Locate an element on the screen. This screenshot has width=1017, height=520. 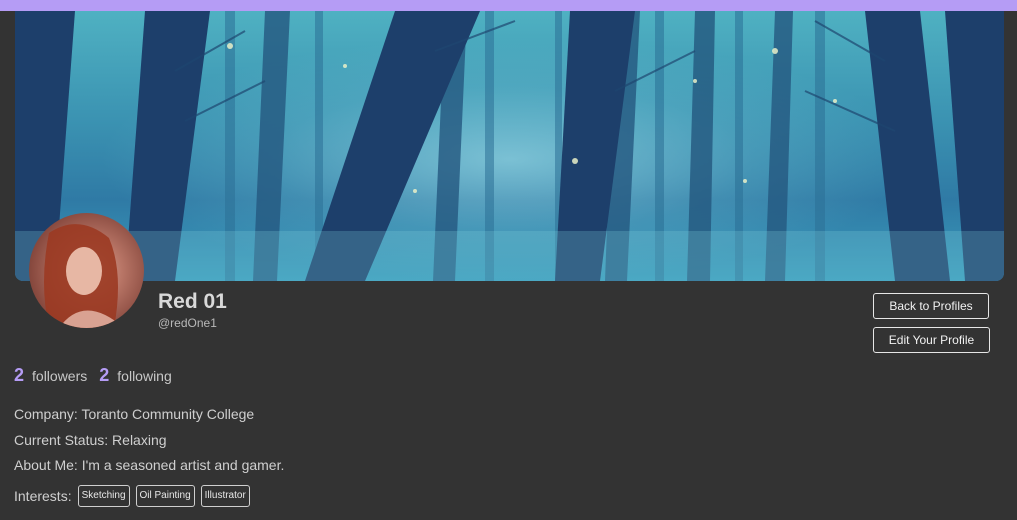
followers-count: 2 is located at coordinates (19, 375).